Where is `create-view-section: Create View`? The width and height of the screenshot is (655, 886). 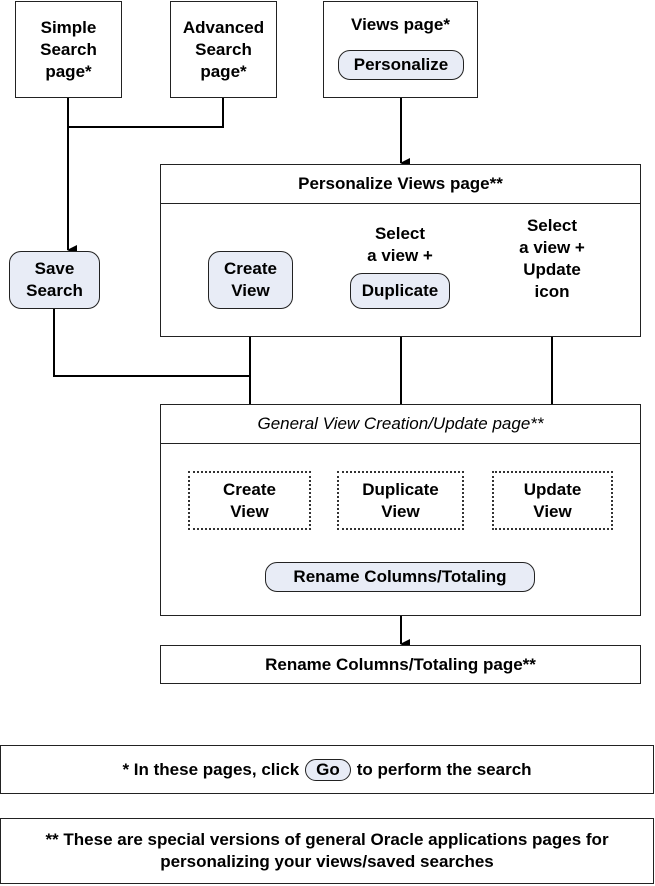 create-view-section: Create View is located at coordinates (249, 500).